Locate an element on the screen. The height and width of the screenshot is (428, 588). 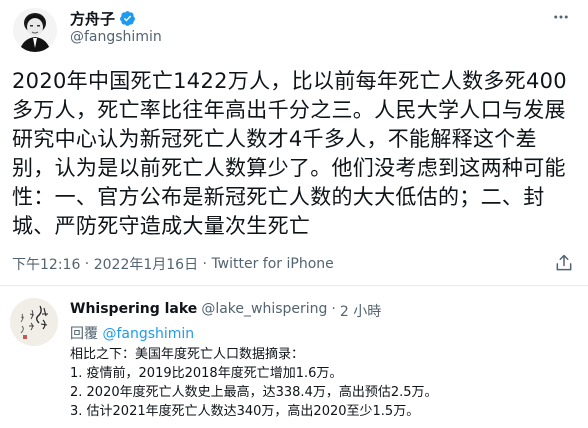
reply-author-avatar is located at coordinates (34, 322).